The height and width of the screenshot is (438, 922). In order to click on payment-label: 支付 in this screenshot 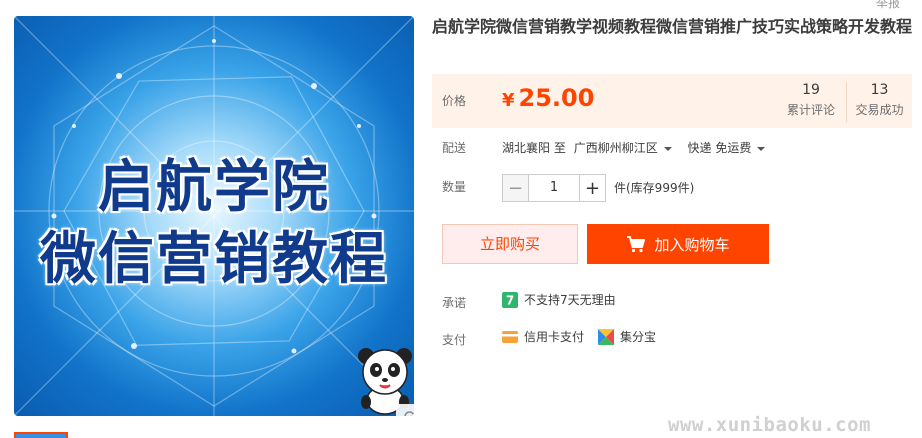, I will do `click(454, 340)`.